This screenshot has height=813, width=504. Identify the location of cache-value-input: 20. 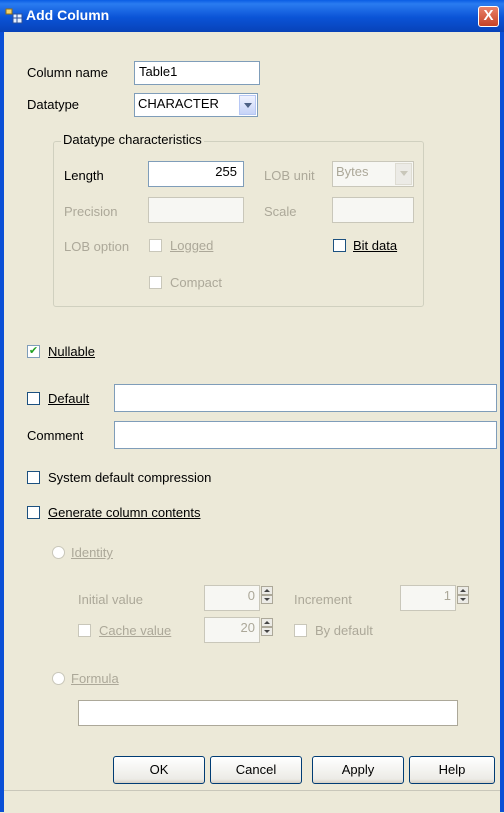
(232, 630).